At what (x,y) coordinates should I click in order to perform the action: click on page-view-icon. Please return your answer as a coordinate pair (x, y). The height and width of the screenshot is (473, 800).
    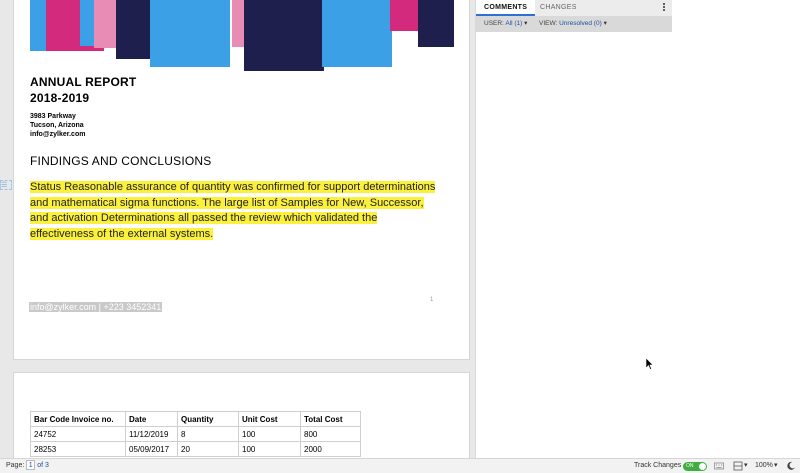
    Looking at the image, I should click on (738, 466).